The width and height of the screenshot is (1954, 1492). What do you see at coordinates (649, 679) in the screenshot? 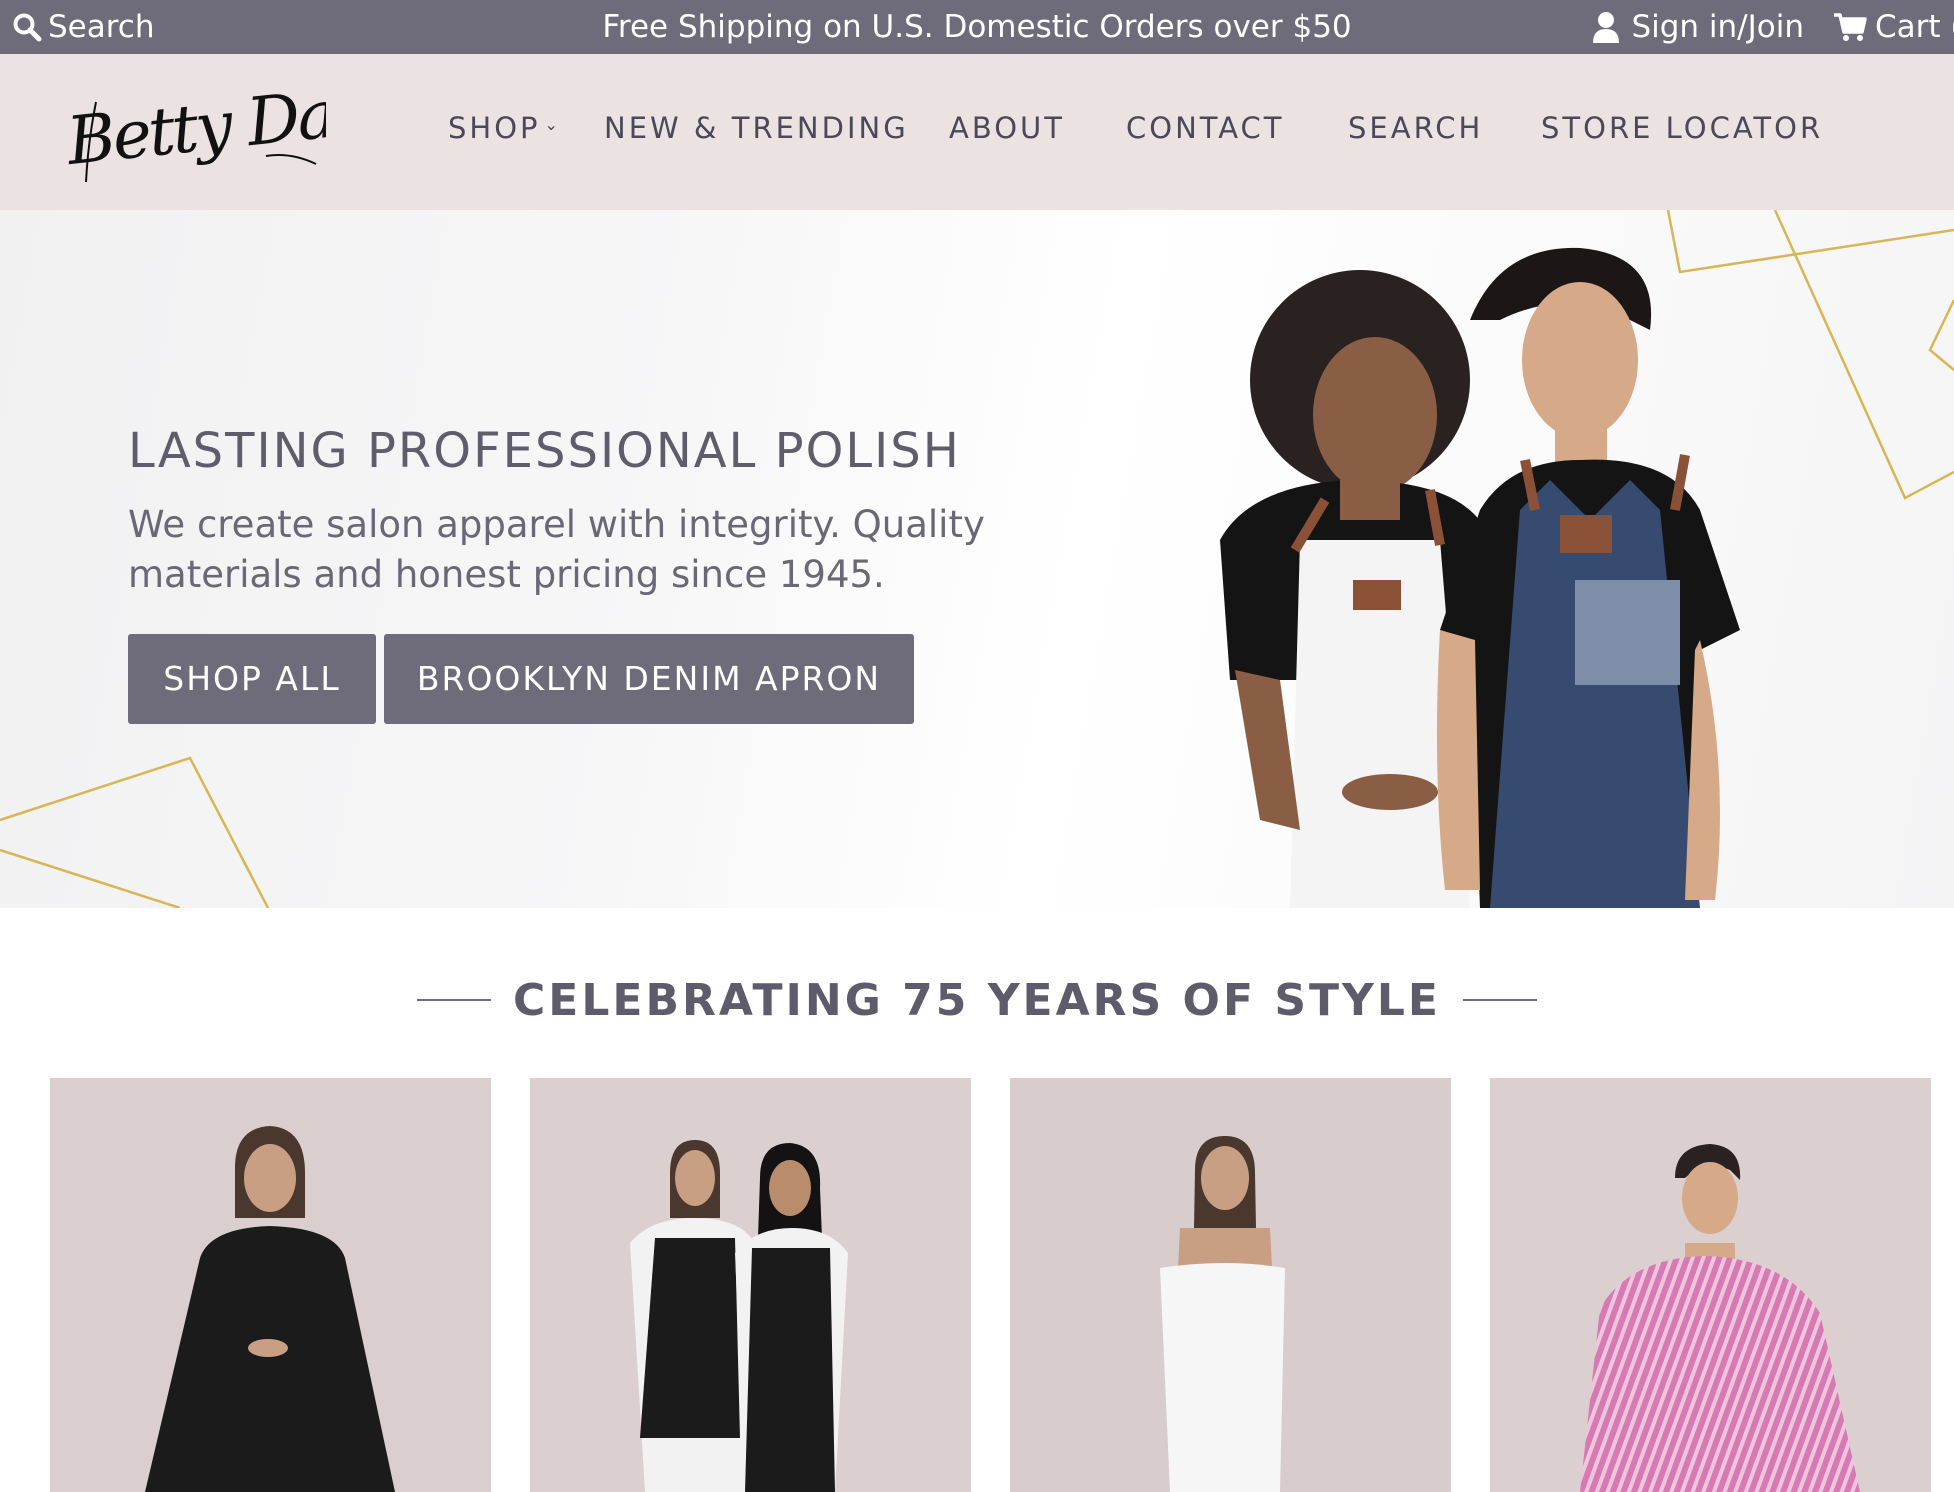
I see `brooklyn-denim-apron-button: BROOKLYN DENIM APRON` at bounding box center [649, 679].